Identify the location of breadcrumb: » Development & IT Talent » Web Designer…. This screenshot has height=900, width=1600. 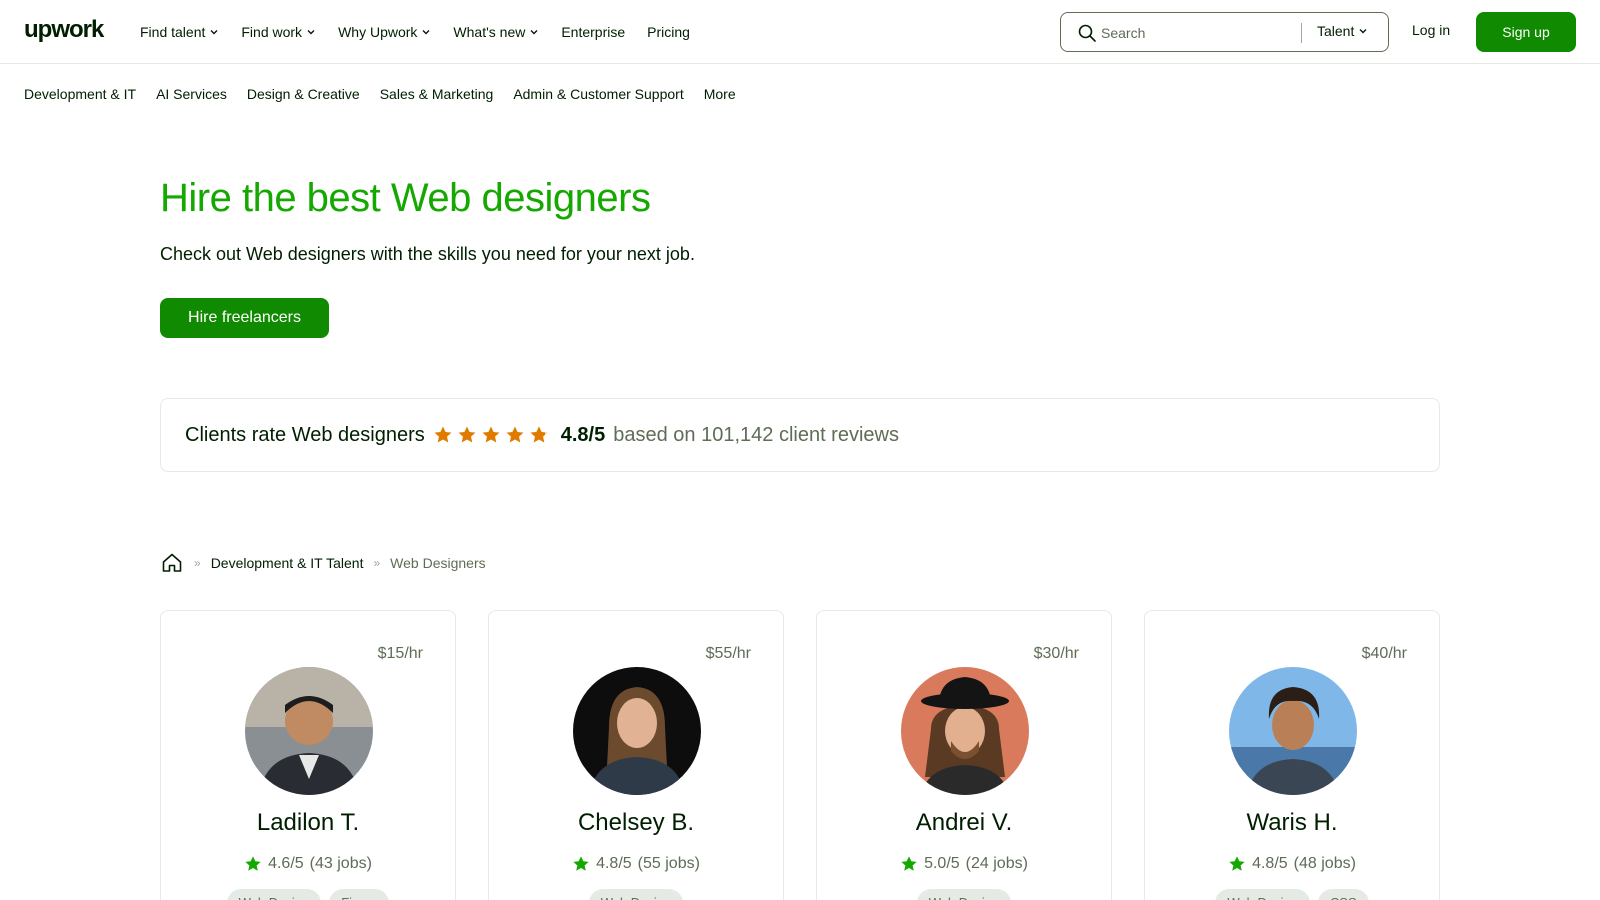
(323, 563).